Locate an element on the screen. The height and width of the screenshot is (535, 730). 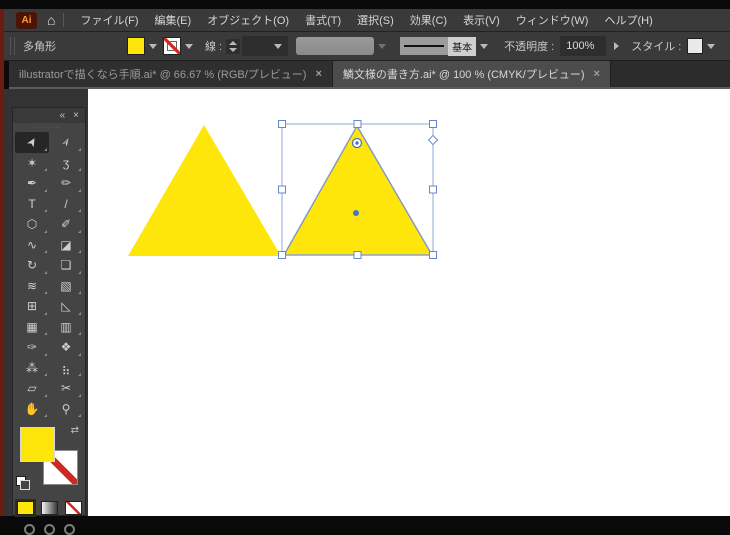
draw-normal-mode-button is located at coordinates (29, 529).